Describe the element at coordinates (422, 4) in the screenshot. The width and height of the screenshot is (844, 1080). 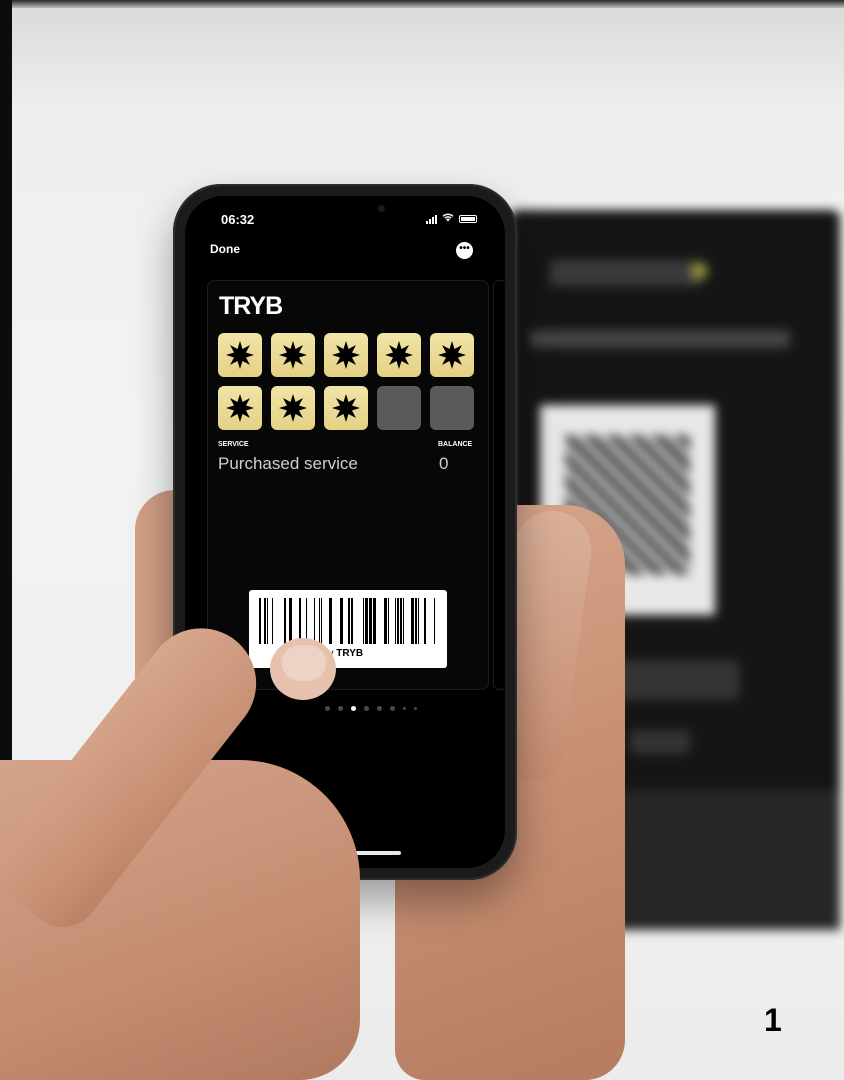
I see `photo-top-edge` at that location.